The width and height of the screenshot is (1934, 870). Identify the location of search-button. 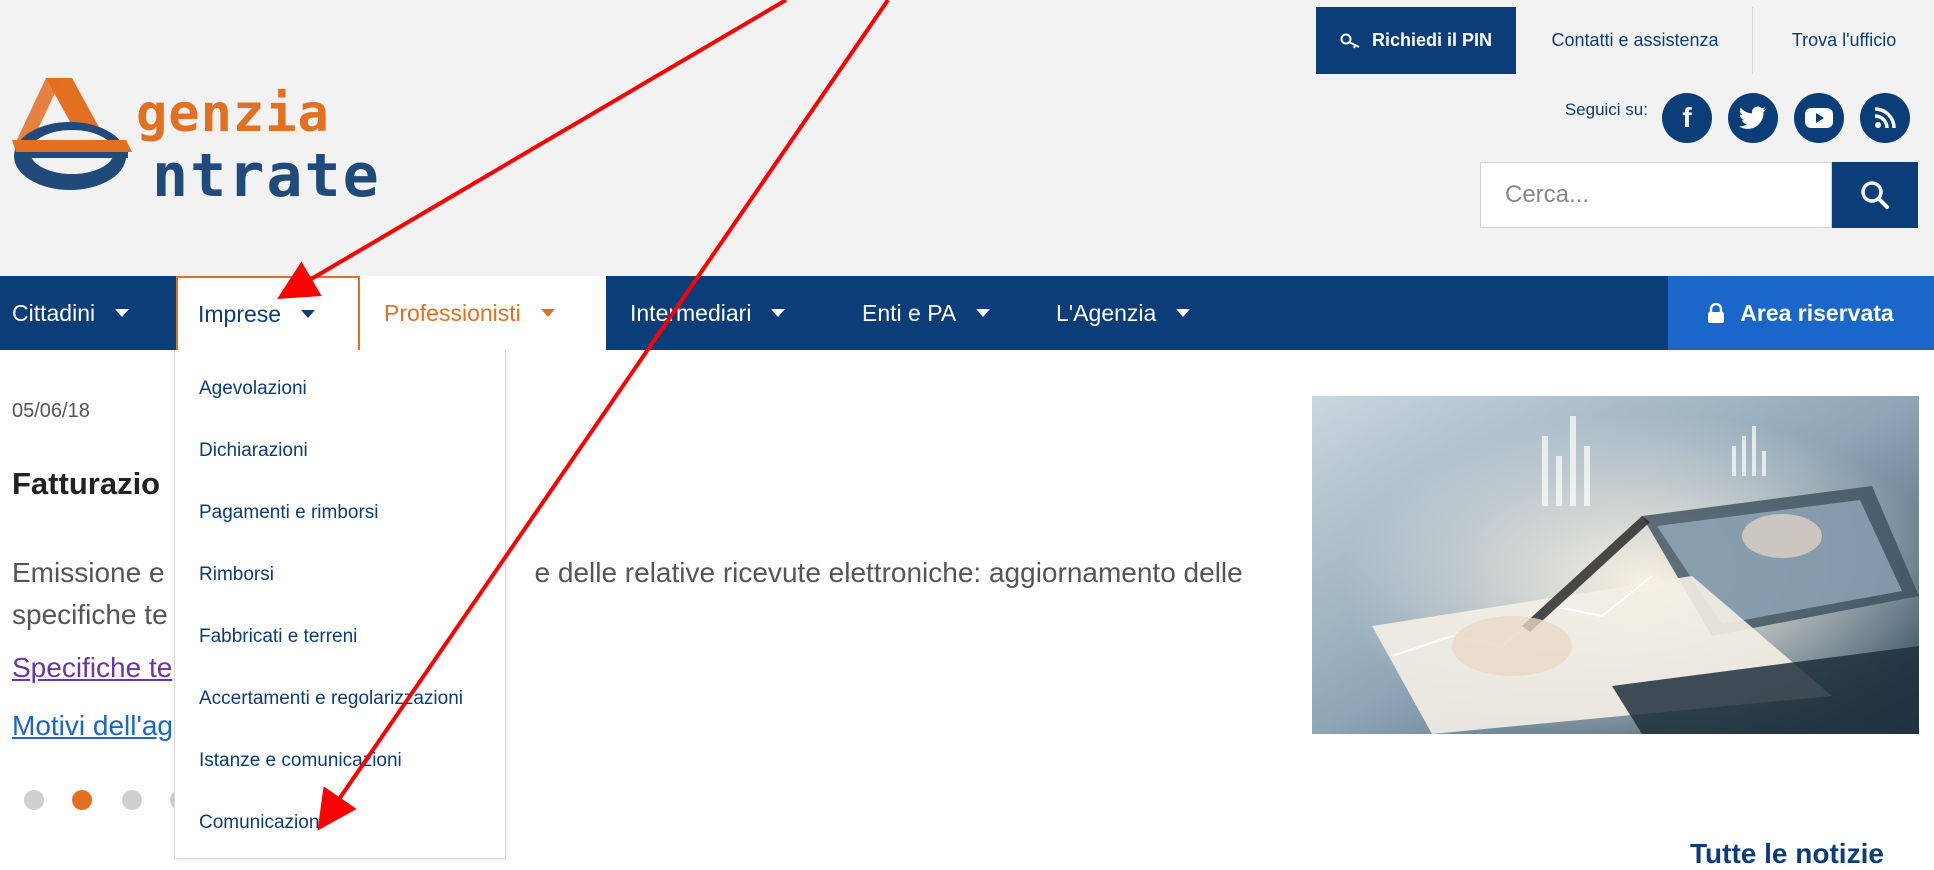
(1875, 195).